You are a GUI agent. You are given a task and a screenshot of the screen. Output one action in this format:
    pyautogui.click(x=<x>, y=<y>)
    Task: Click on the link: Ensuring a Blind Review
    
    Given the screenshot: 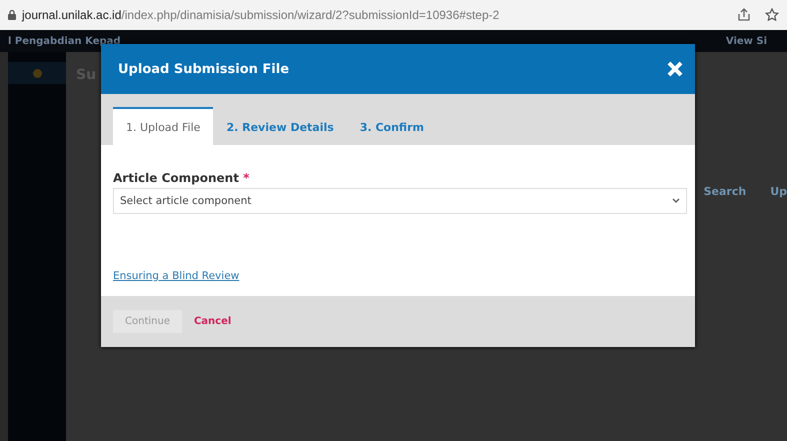 What is the action you would take?
    pyautogui.click(x=176, y=276)
    